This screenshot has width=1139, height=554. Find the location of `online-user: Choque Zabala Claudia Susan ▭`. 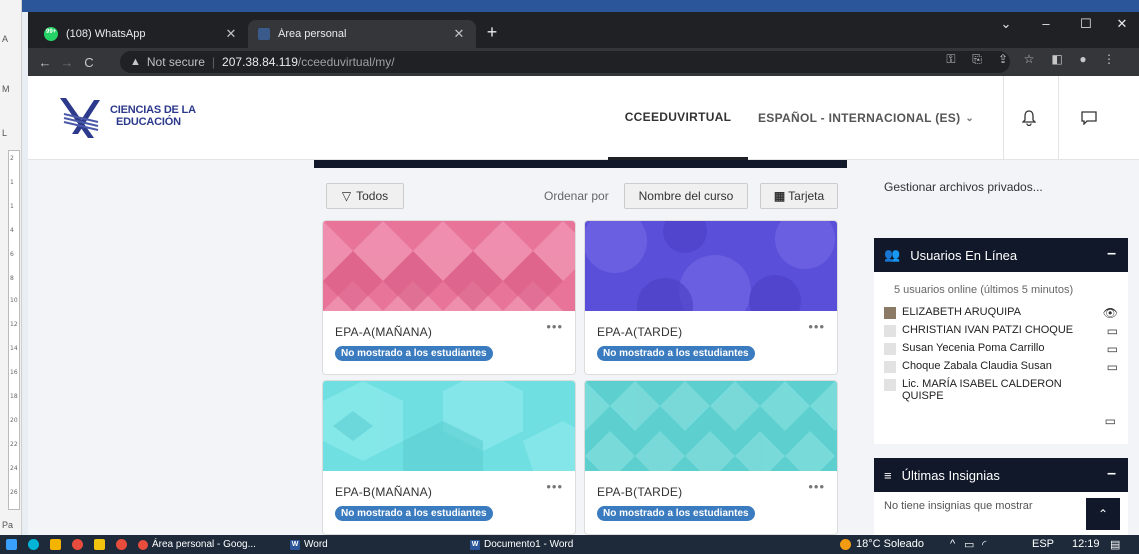

online-user: Choque Zabala Claudia Susan ▭ is located at coordinates (1004, 367).